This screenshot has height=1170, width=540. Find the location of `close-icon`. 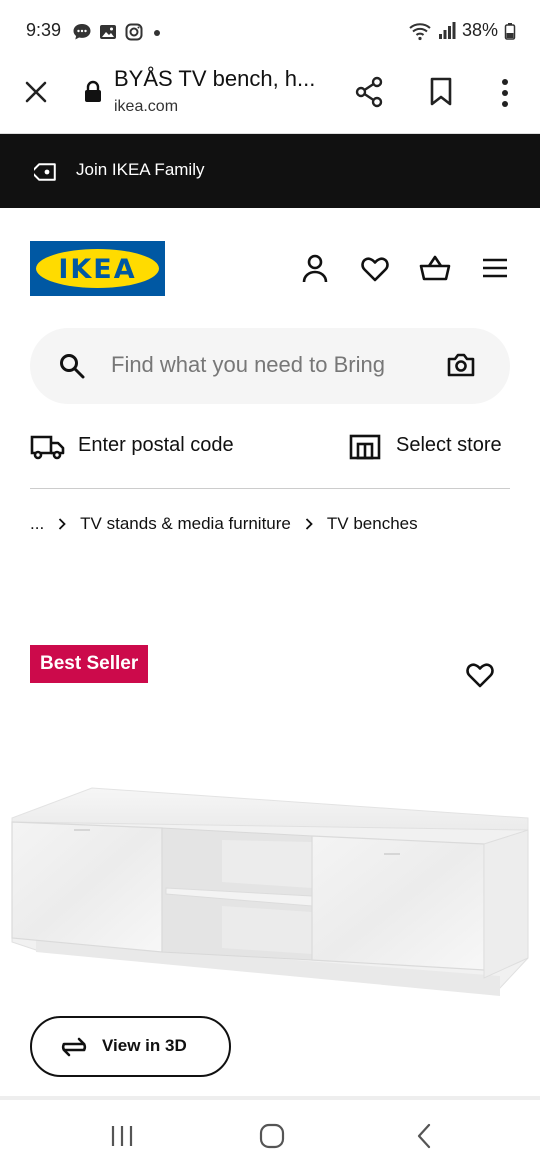

close-icon is located at coordinates (36, 92).